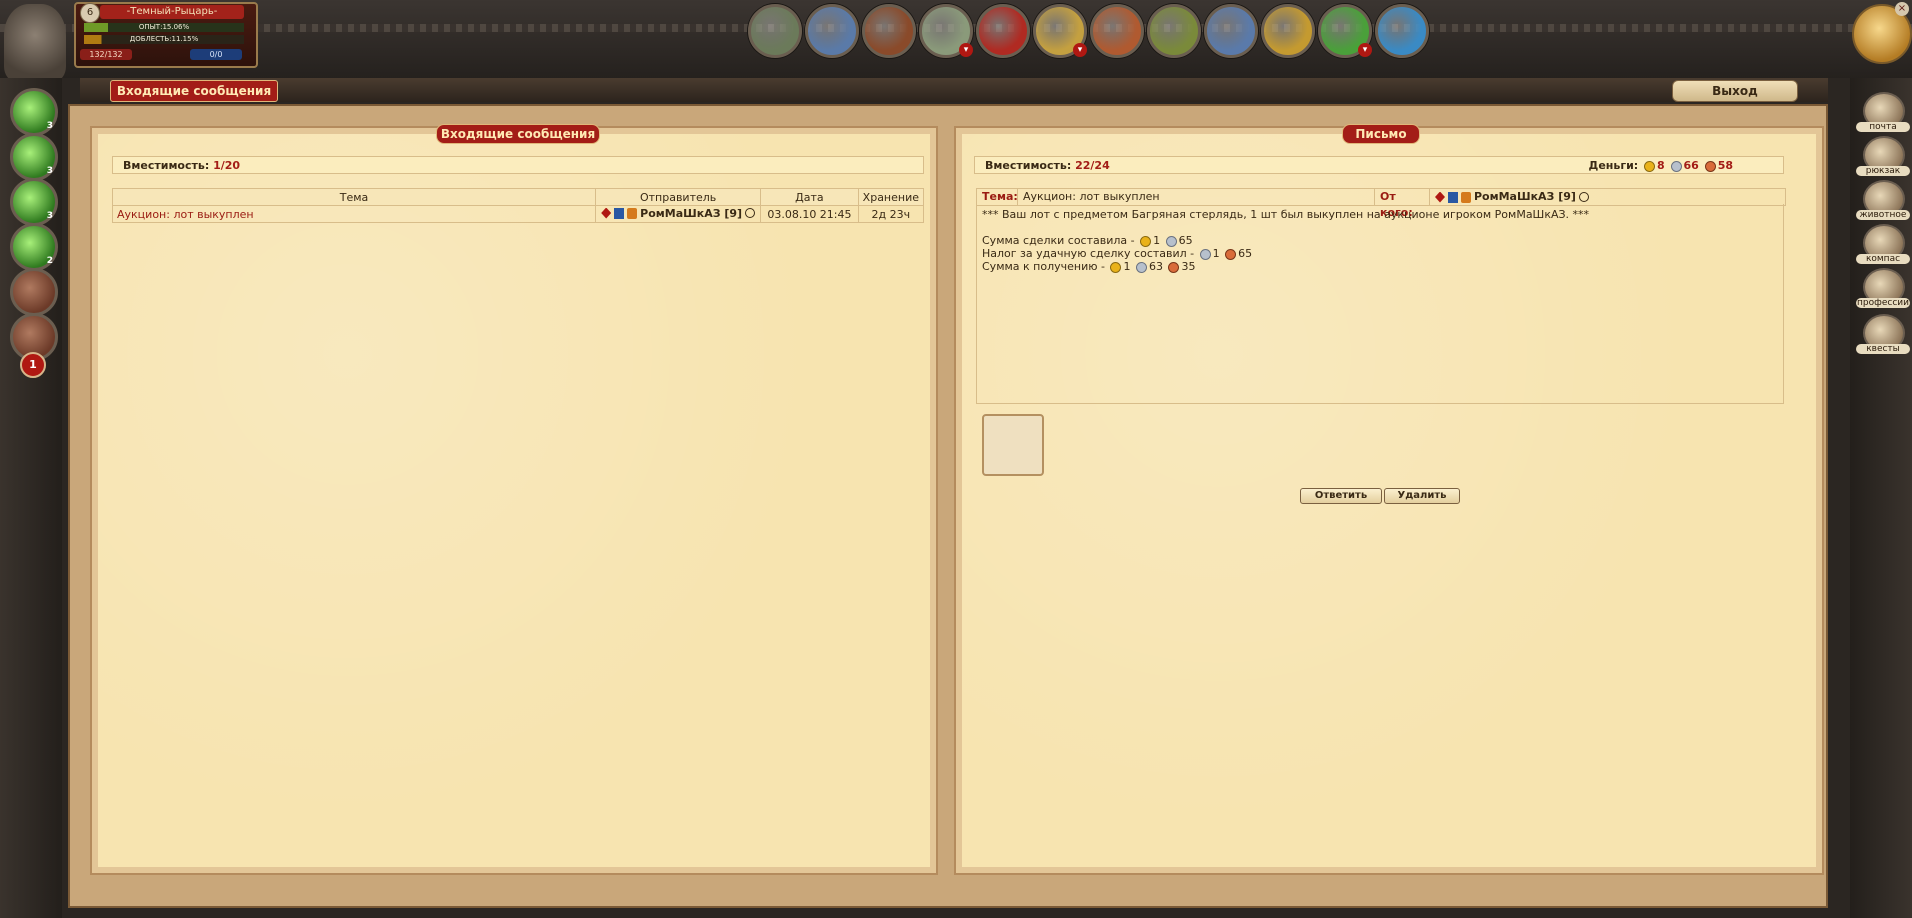 The width and height of the screenshot is (1912, 918). I want to click on receive-bronze: 35, so click(1188, 266).